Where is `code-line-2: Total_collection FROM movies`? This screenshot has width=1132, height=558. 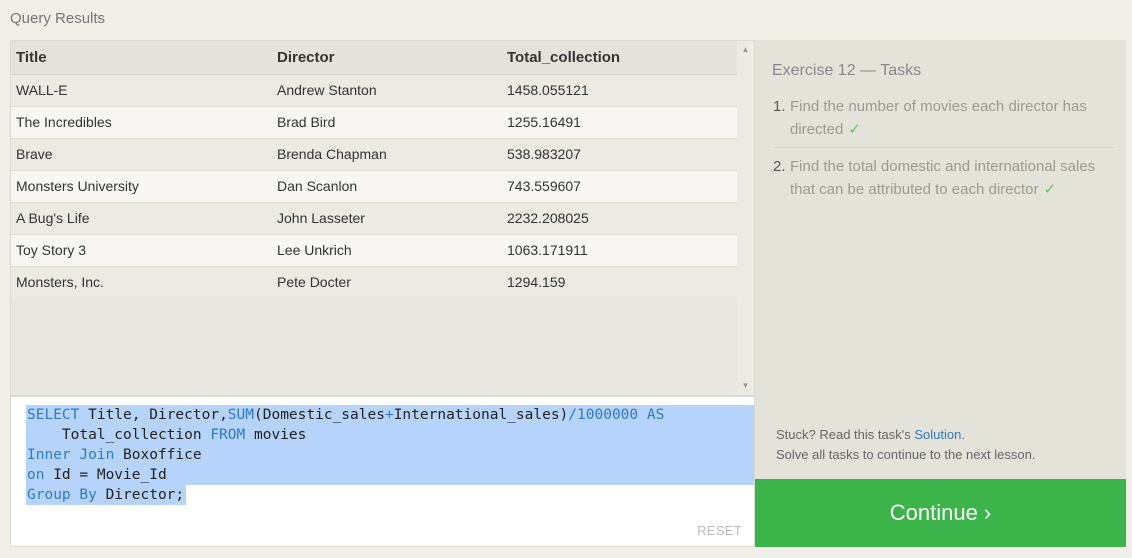
code-line-2: Total_collection FROM movies is located at coordinates (390, 435).